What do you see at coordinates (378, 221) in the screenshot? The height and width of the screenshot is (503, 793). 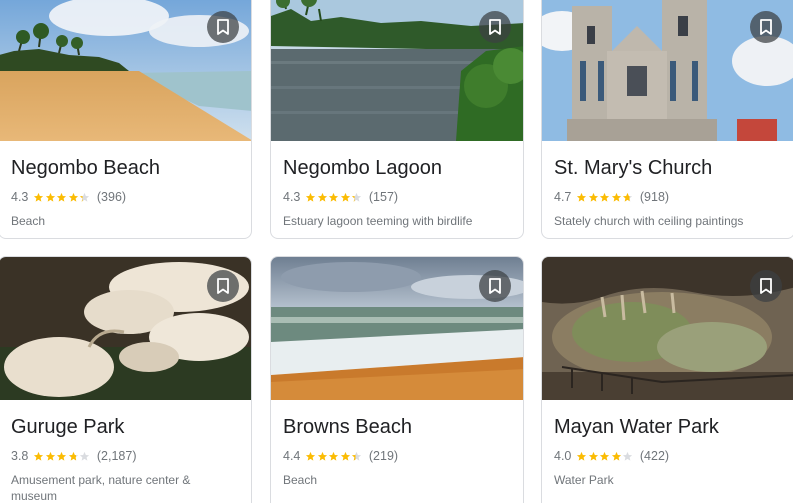 I see `place-category: Estuary lagoon teeming with birdlife` at bounding box center [378, 221].